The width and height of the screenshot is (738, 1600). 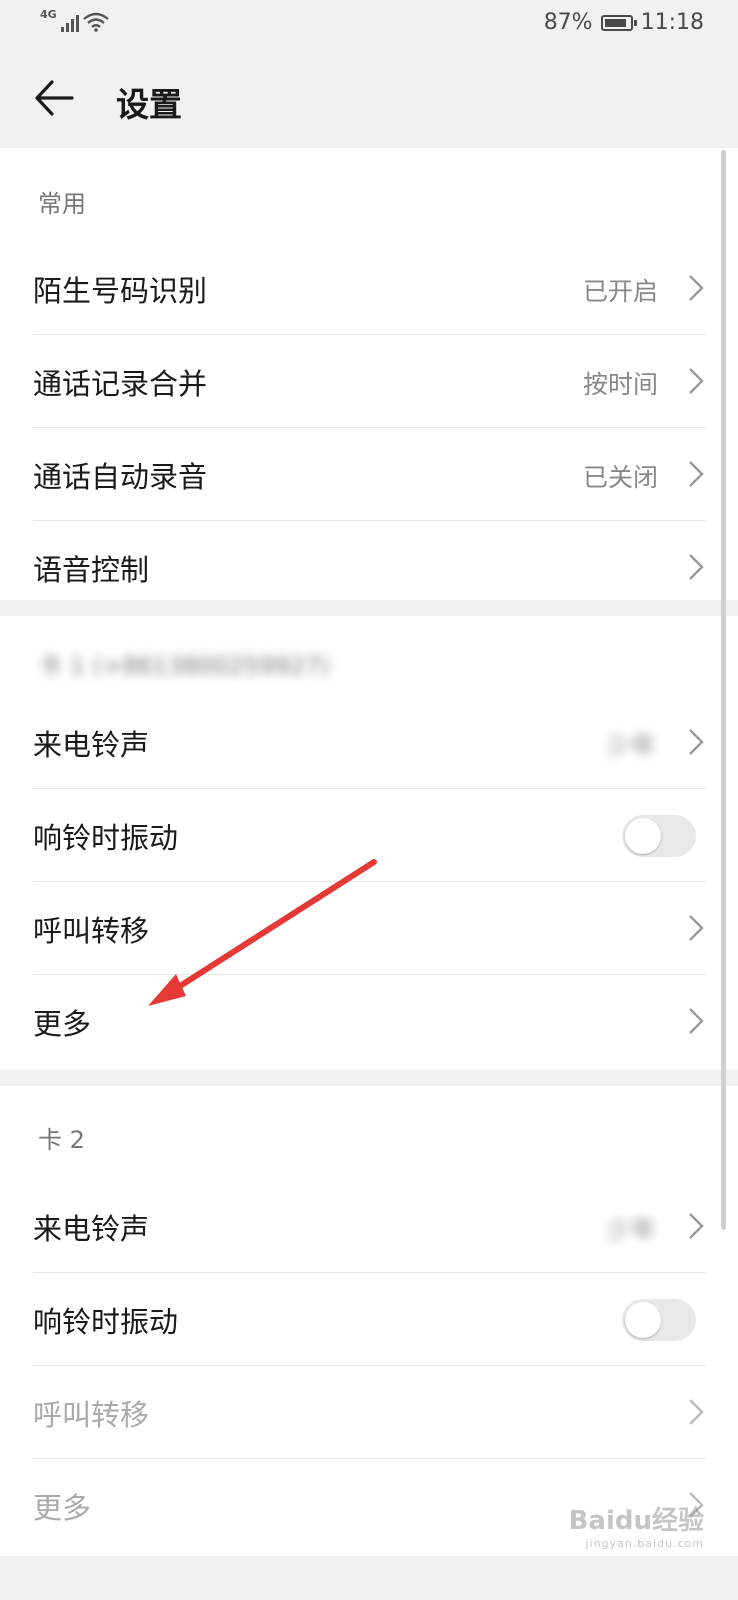 What do you see at coordinates (95, 22) in the screenshot?
I see `wifi-icon` at bounding box center [95, 22].